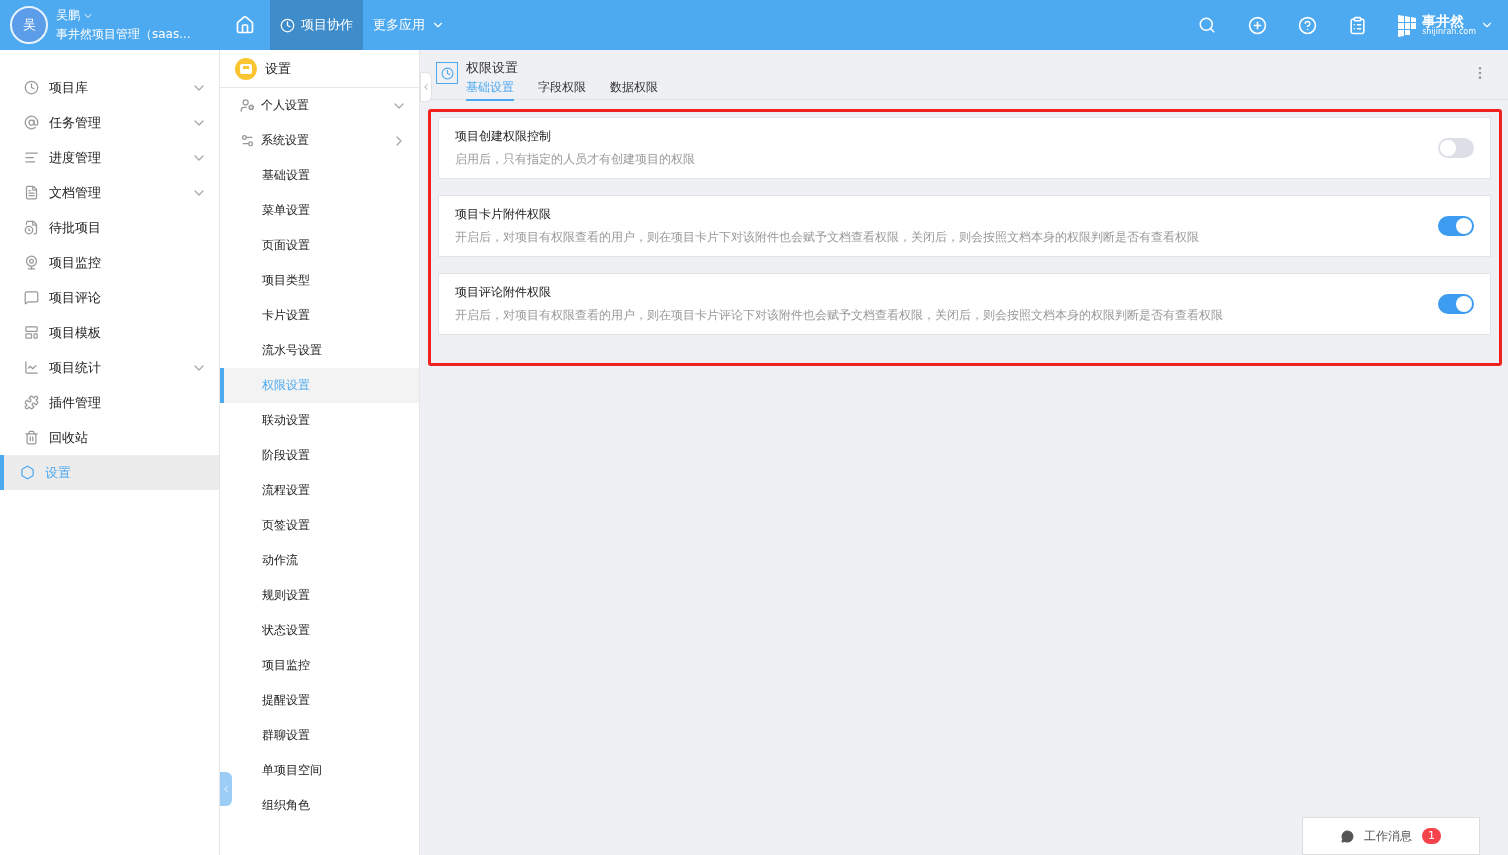 Image resolution: width=1508 pixels, height=855 pixels. Describe the element at coordinates (326, 630) in the screenshot. I see `menu-item: 状态设置` at that location.